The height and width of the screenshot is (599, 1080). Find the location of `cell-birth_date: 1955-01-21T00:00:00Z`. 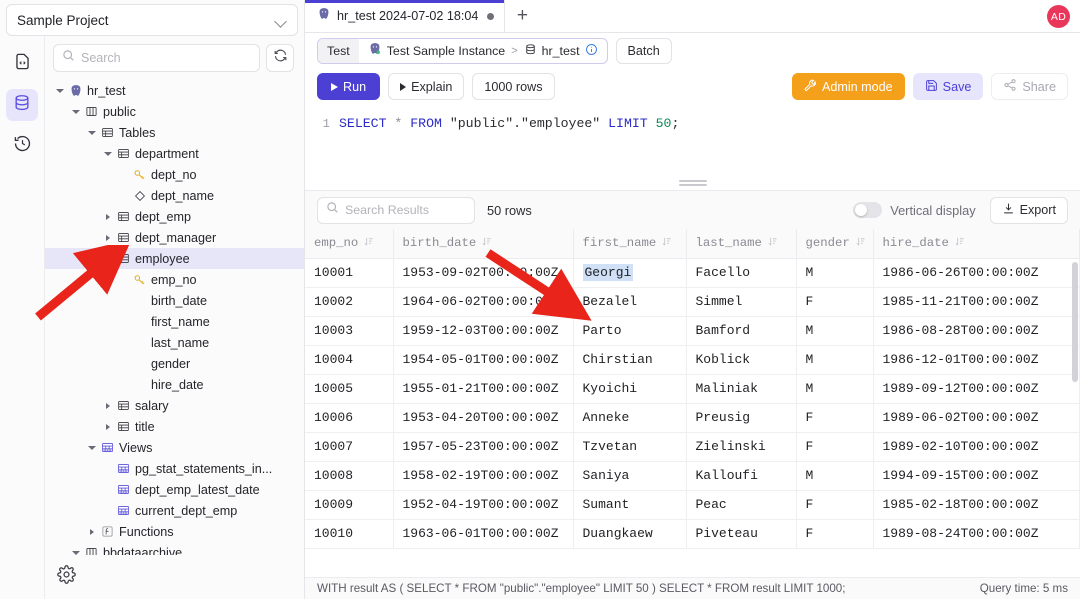

cell-birth_date: 1955-01-21T00:00:00Z is located at coordinates (483, 389).